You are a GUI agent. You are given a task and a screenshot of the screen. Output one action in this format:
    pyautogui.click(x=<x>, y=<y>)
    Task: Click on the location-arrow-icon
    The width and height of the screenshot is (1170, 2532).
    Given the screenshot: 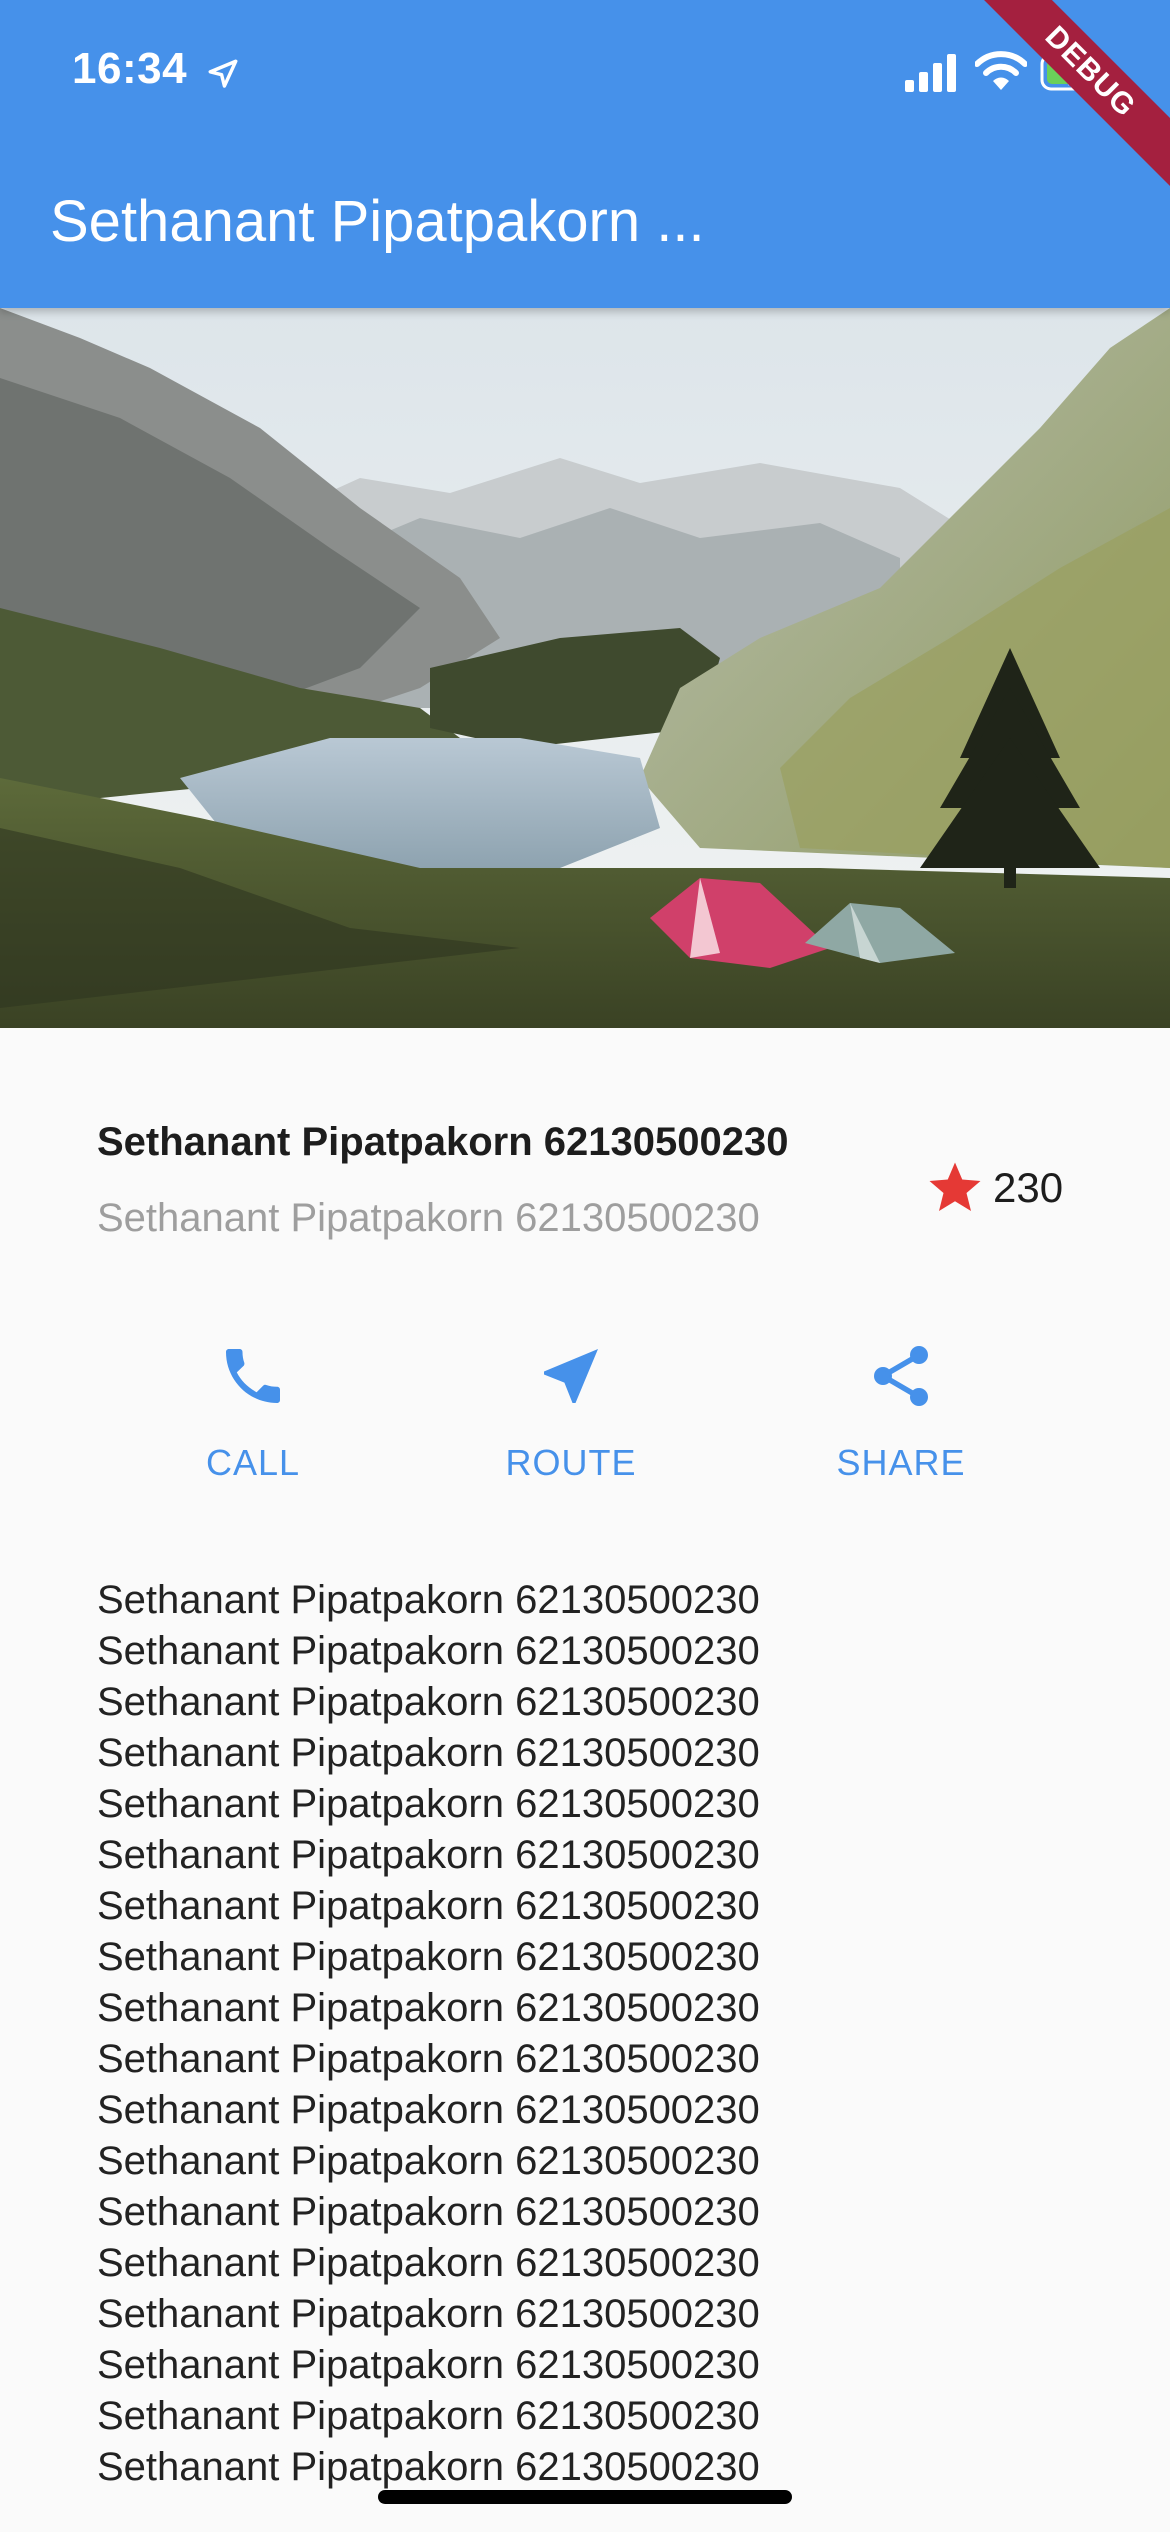 What is the action you would take?
    pyautogui.click(x=223, y=73)
    